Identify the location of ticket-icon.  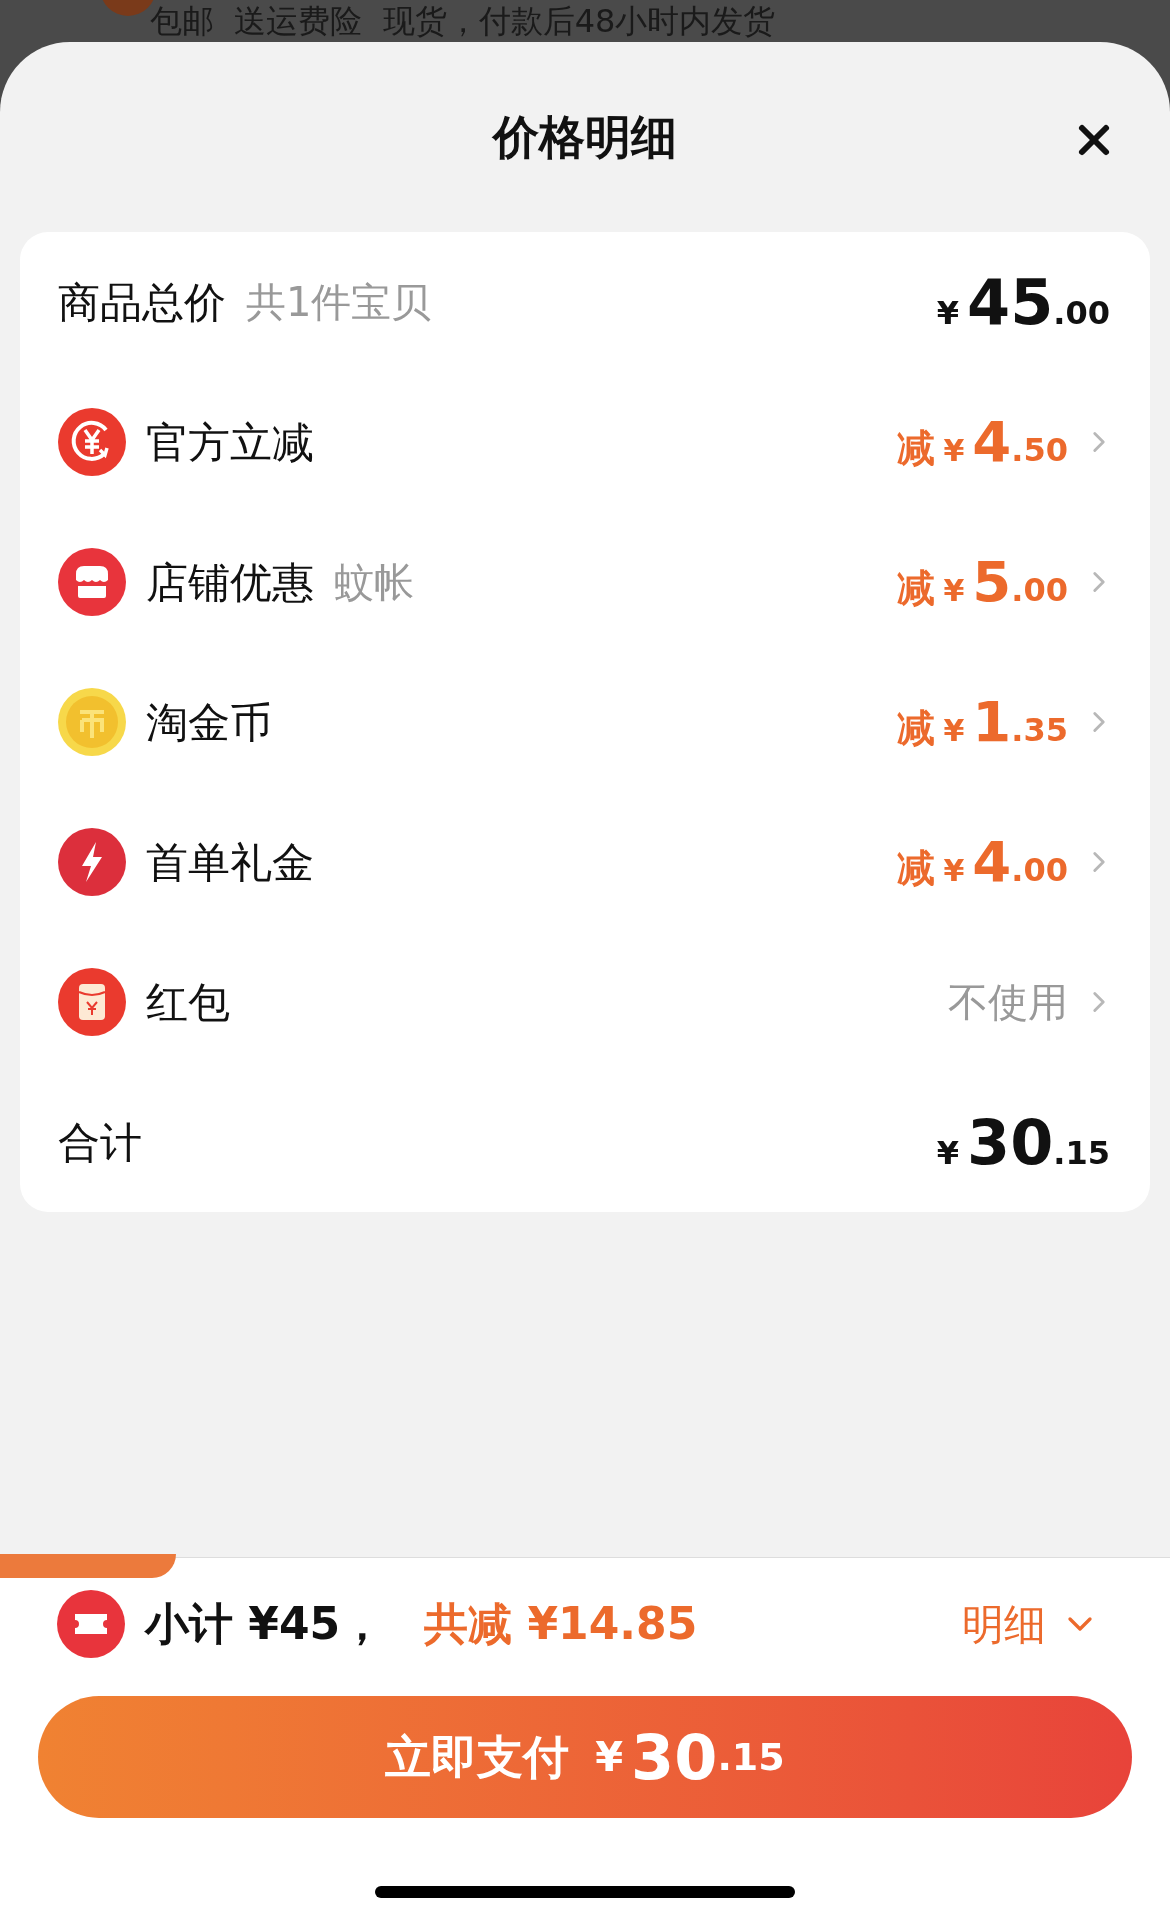
(91, 1624).